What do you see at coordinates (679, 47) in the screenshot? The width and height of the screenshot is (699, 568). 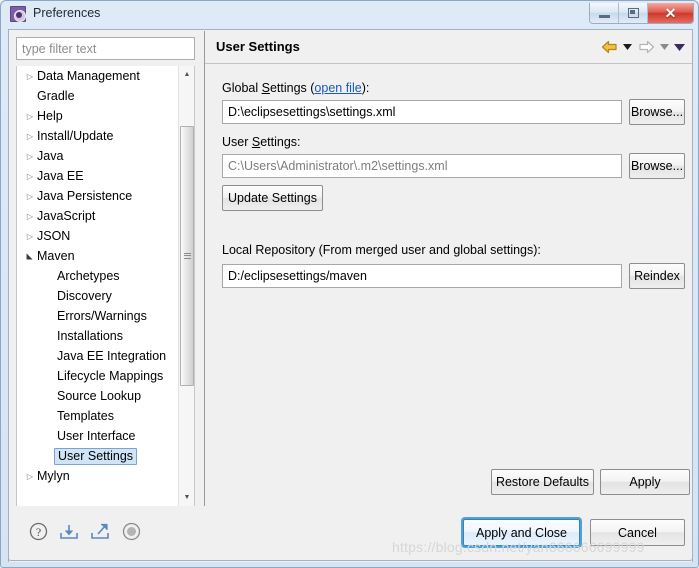 I see `view-menu-button` at bounding box center [679, 47].